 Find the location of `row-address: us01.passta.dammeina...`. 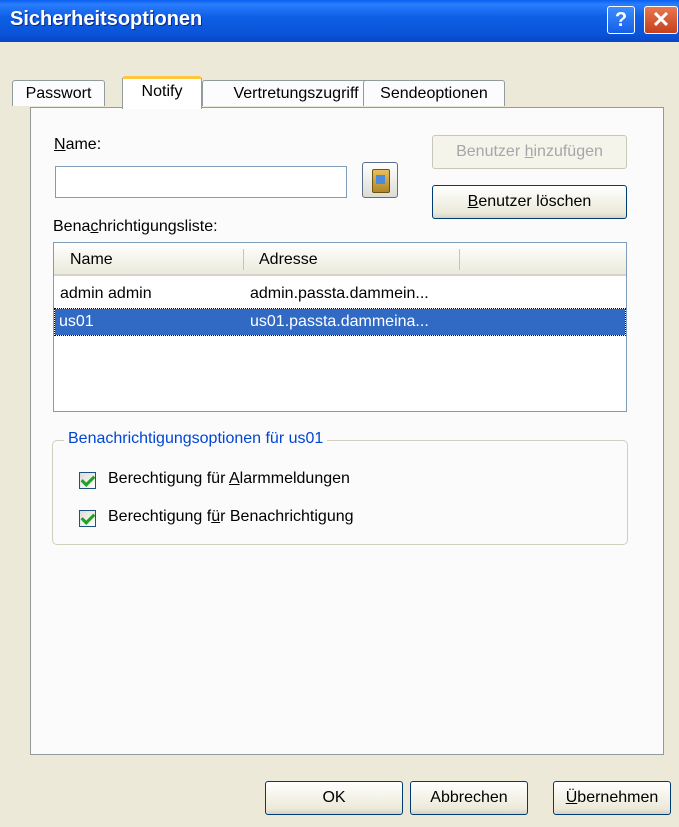

row-address: us01.passta.dammeina... is located at coordinates (339, 321).